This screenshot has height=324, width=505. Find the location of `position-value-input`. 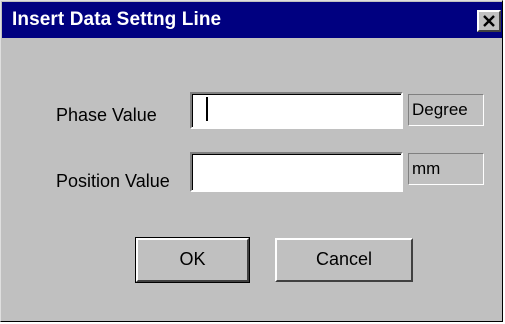

position-value-input is located at coordinates (296, 172).